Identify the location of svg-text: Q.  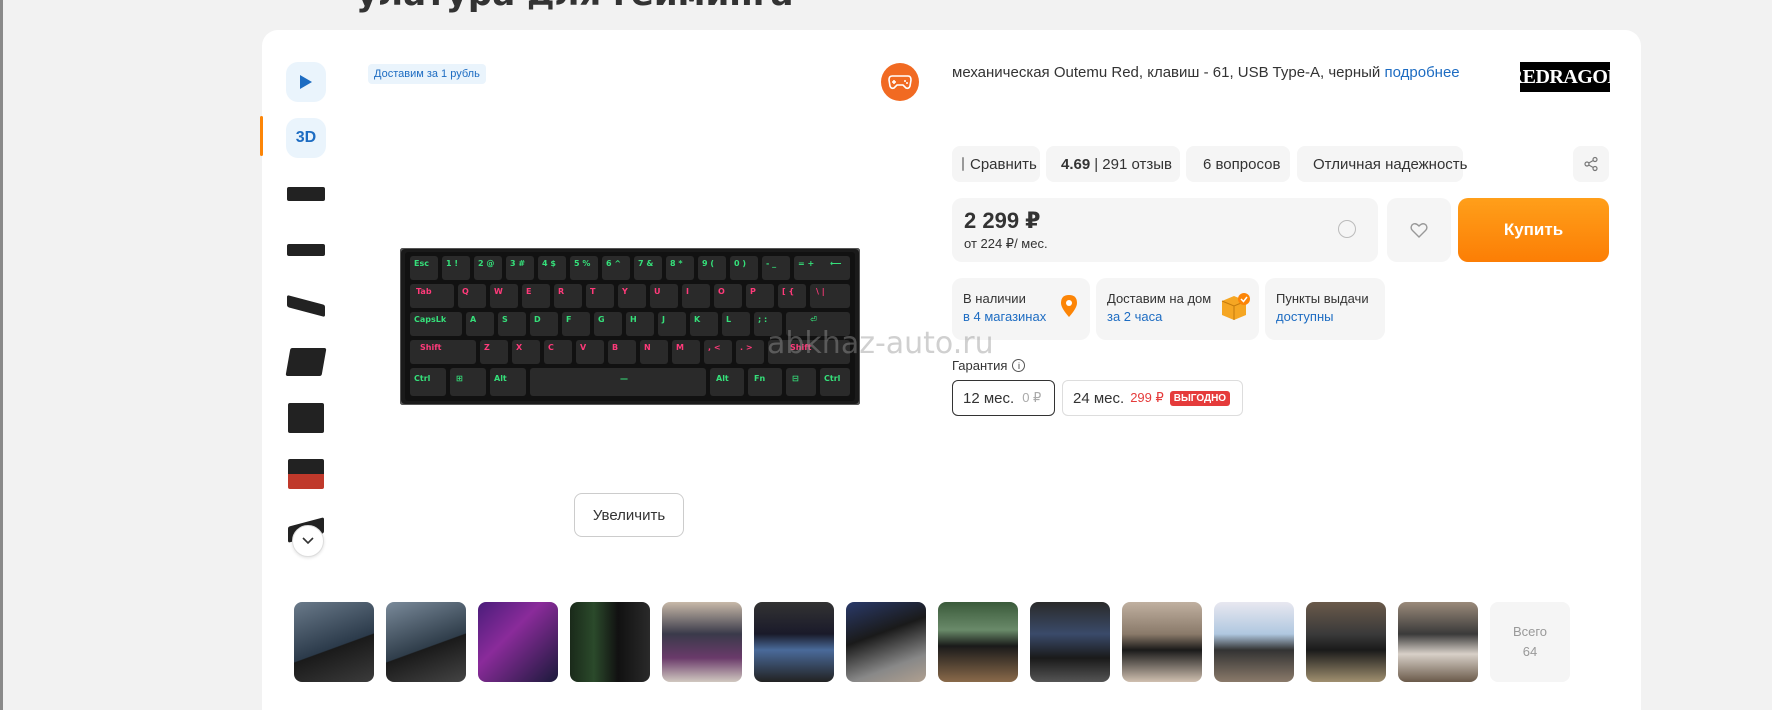
(465, 291).